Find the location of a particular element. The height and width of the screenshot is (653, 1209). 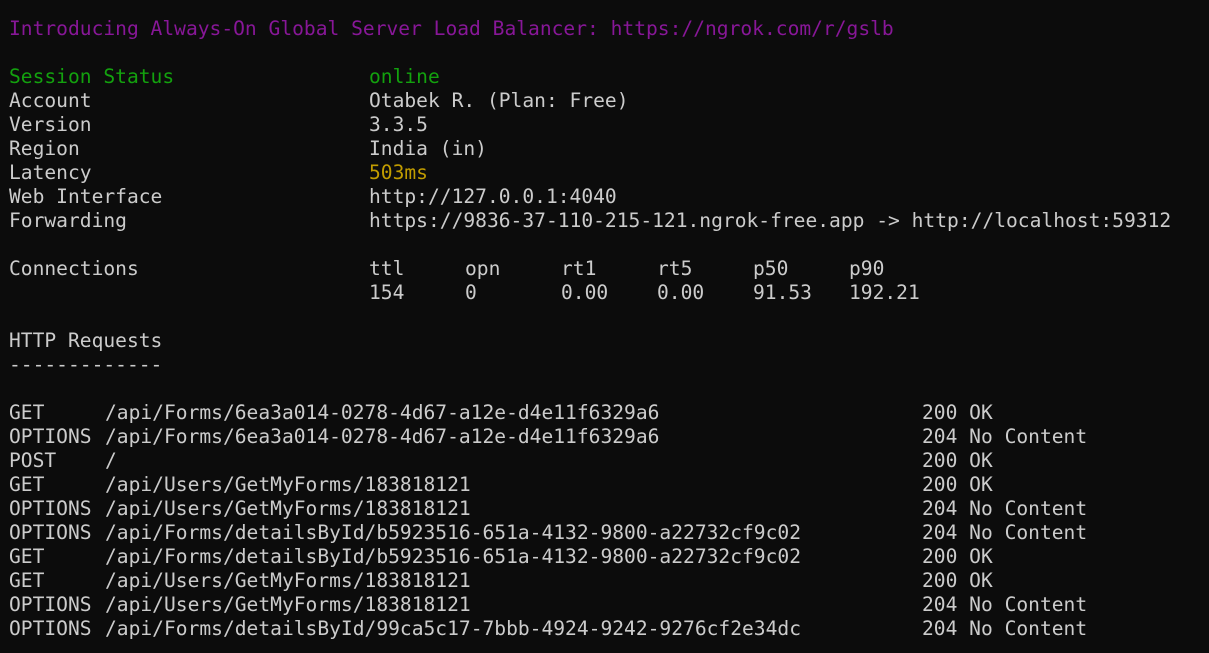

status-key: Account is located at coordinates (50, 100).